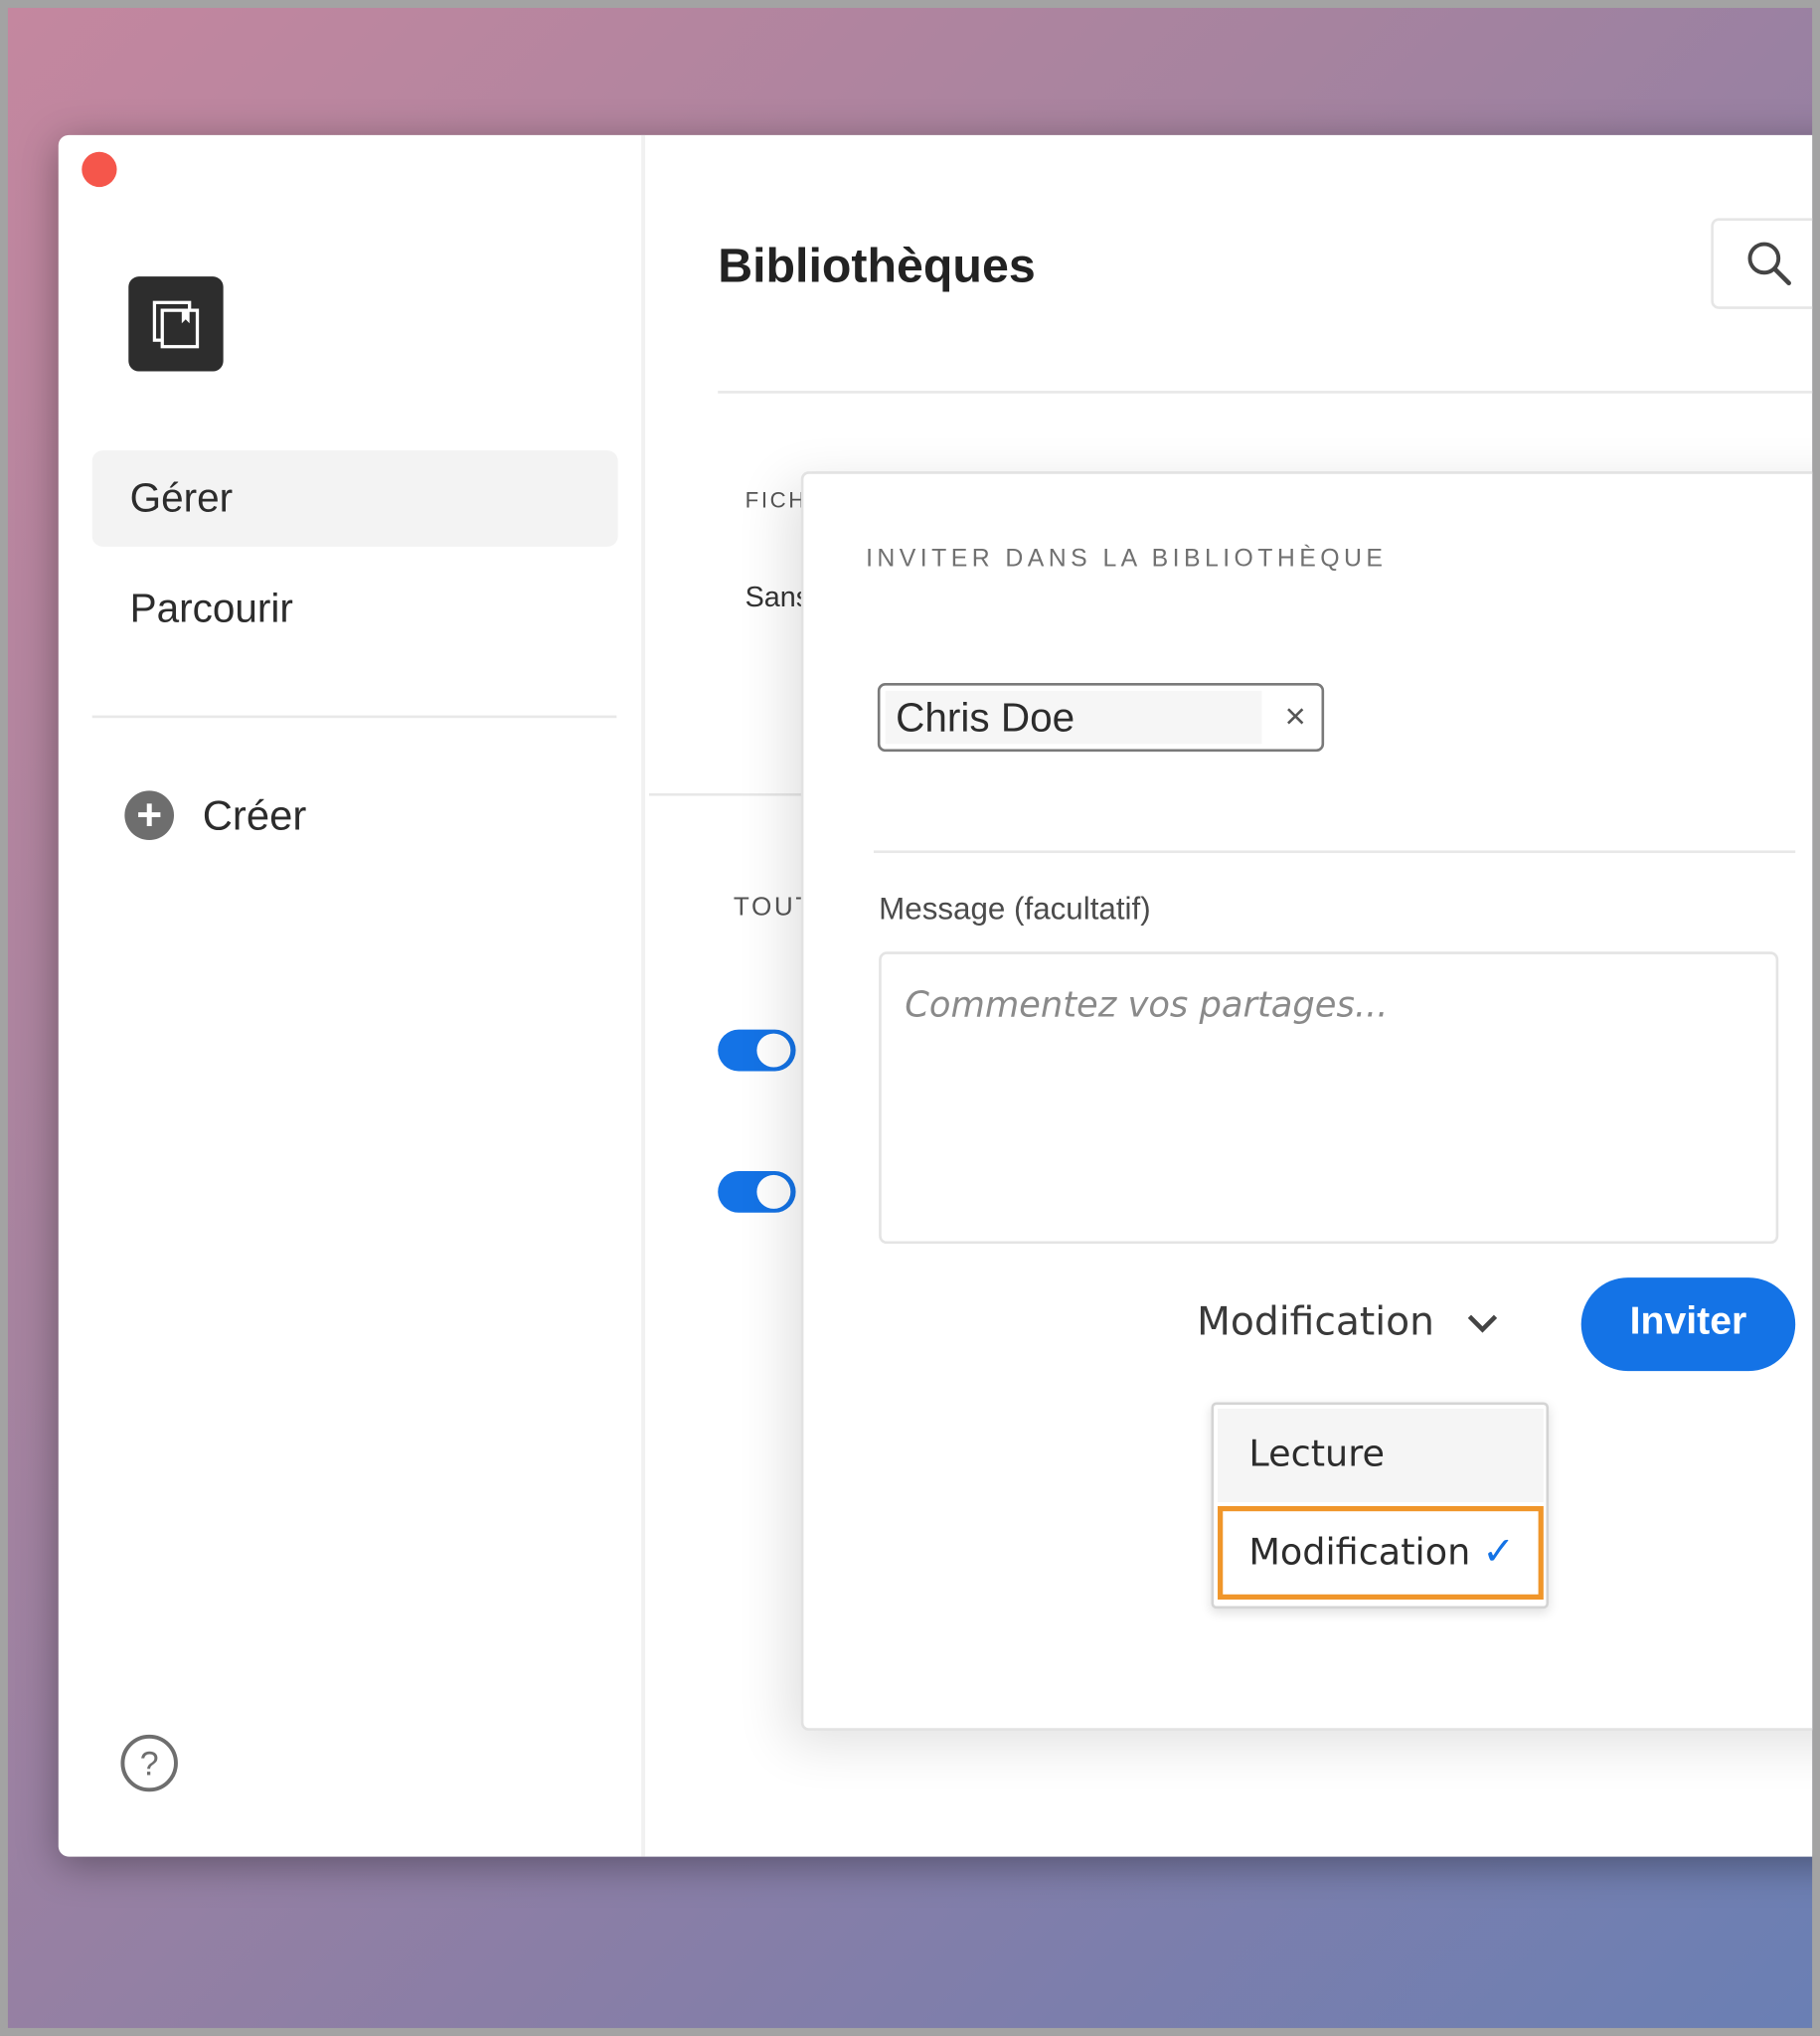  I want to click on permission-menu: Lecture Modification ✓, so click(1380, 1506).